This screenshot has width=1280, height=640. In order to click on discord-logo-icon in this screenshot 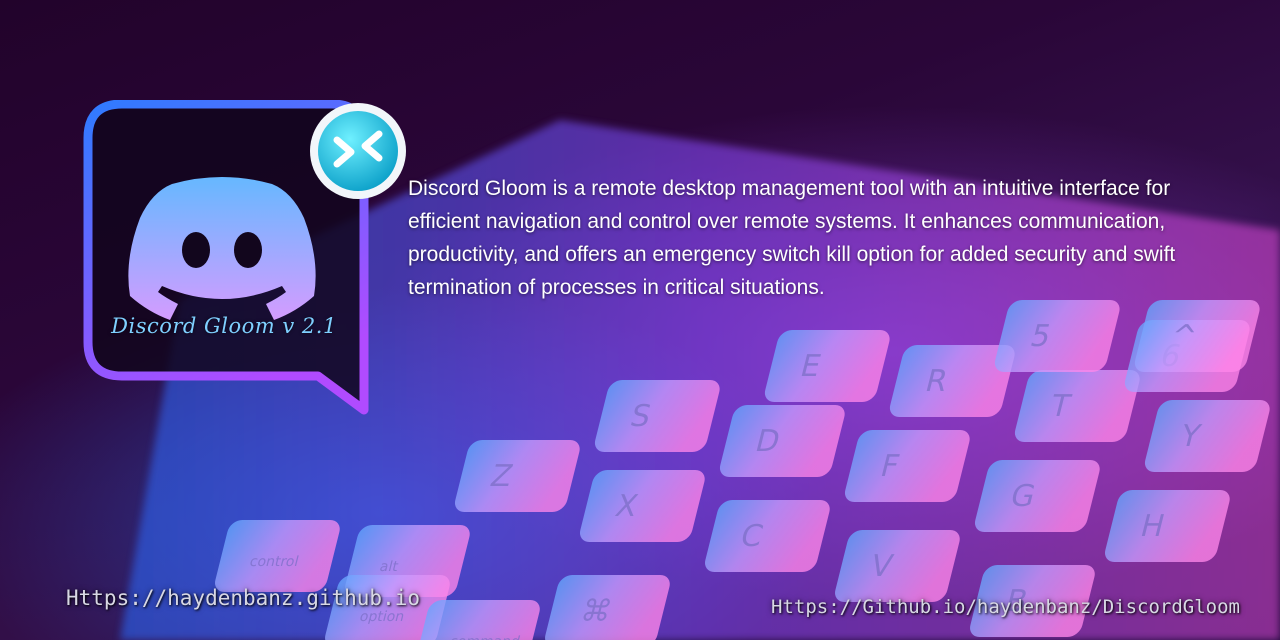, I will do `click(222, 248)`.